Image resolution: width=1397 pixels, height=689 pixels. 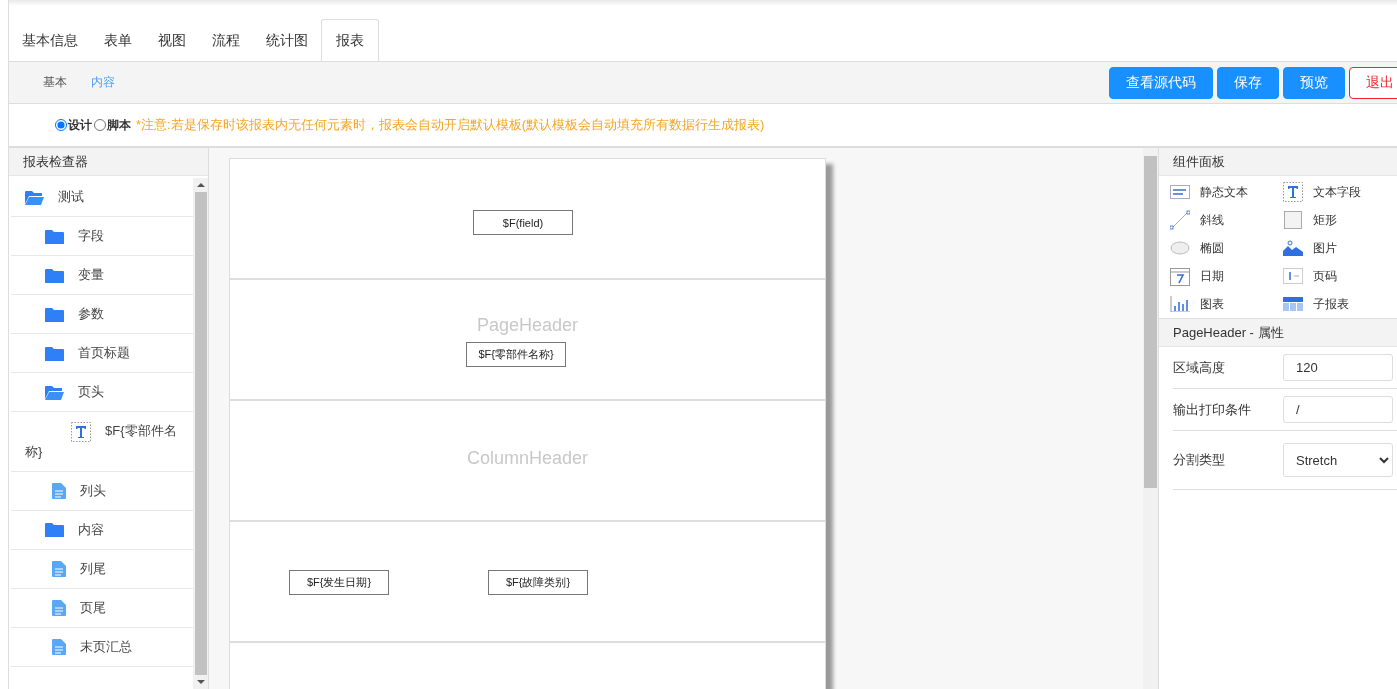 I want to click on calendar-icon, so click(x=1180, y=276).